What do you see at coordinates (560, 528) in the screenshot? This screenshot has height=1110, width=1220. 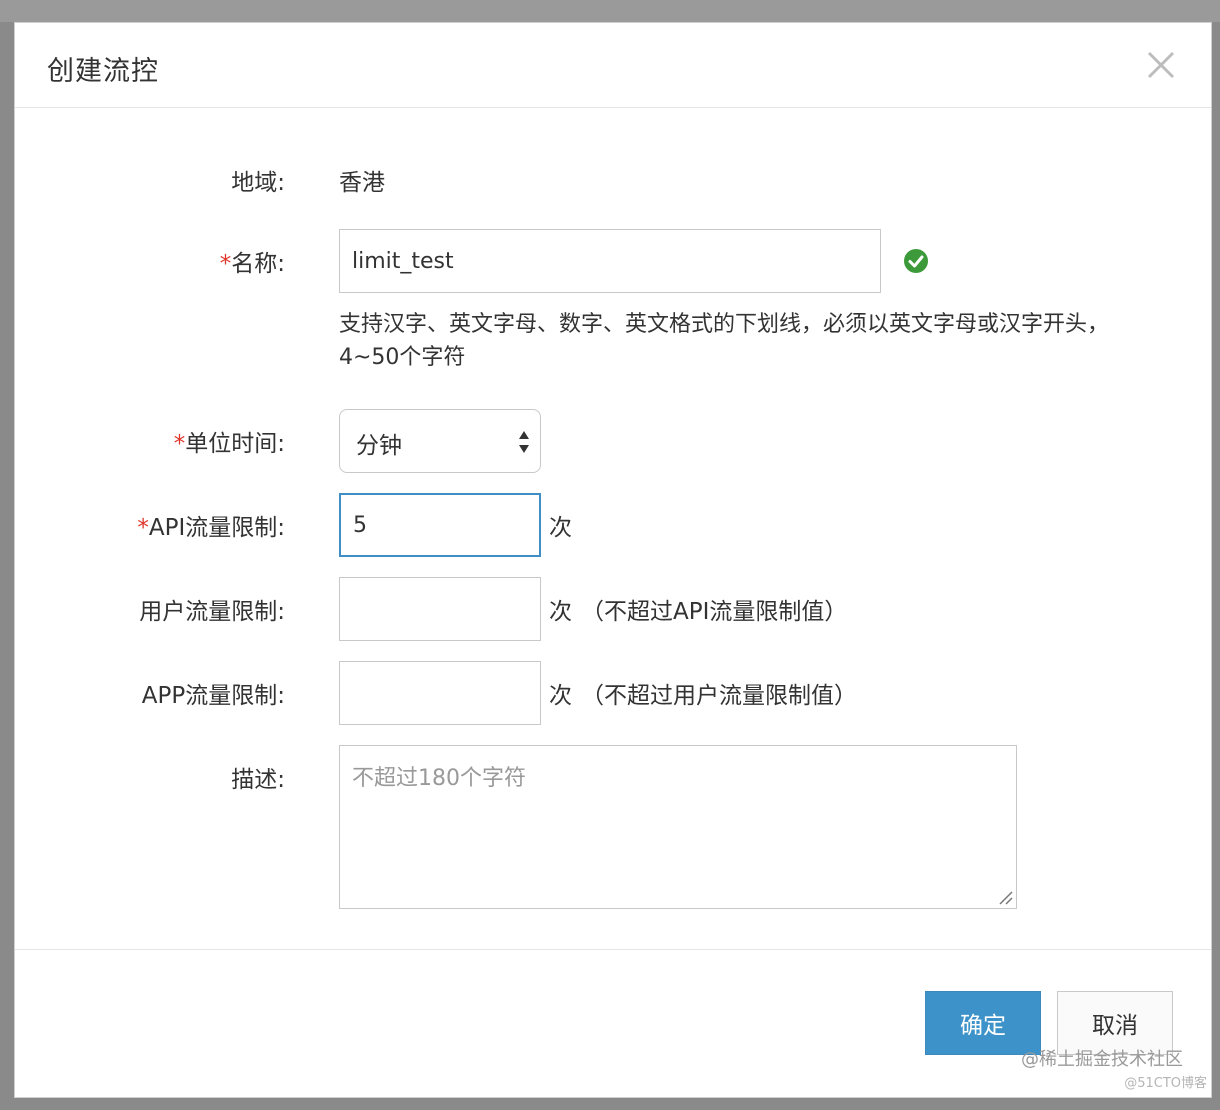 I see `api-limit-unit: 次` at bounding box center [560, 528].